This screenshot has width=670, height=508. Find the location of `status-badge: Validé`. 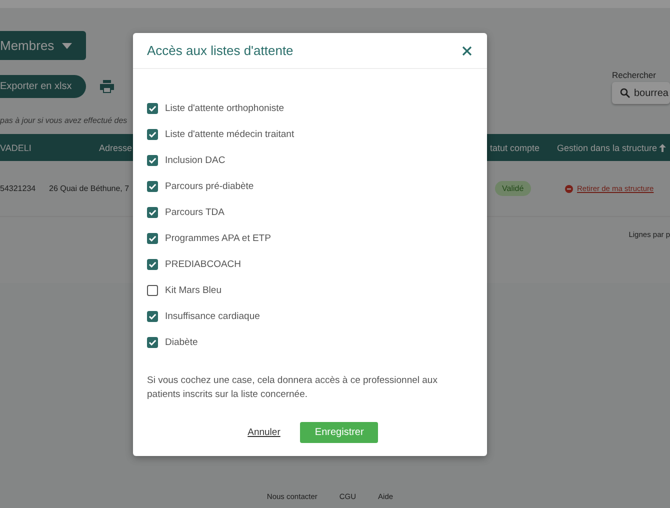

status-badge: Validé is located at coordinates (513, 188).